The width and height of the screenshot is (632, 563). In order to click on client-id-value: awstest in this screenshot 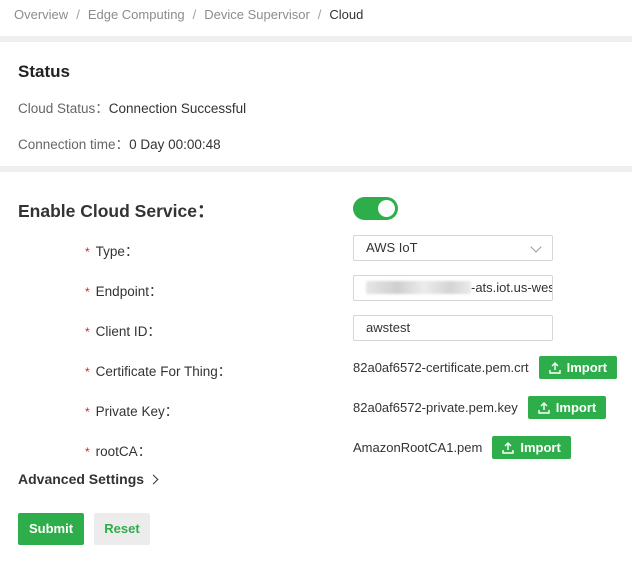, I will do `click(388, 327)`.